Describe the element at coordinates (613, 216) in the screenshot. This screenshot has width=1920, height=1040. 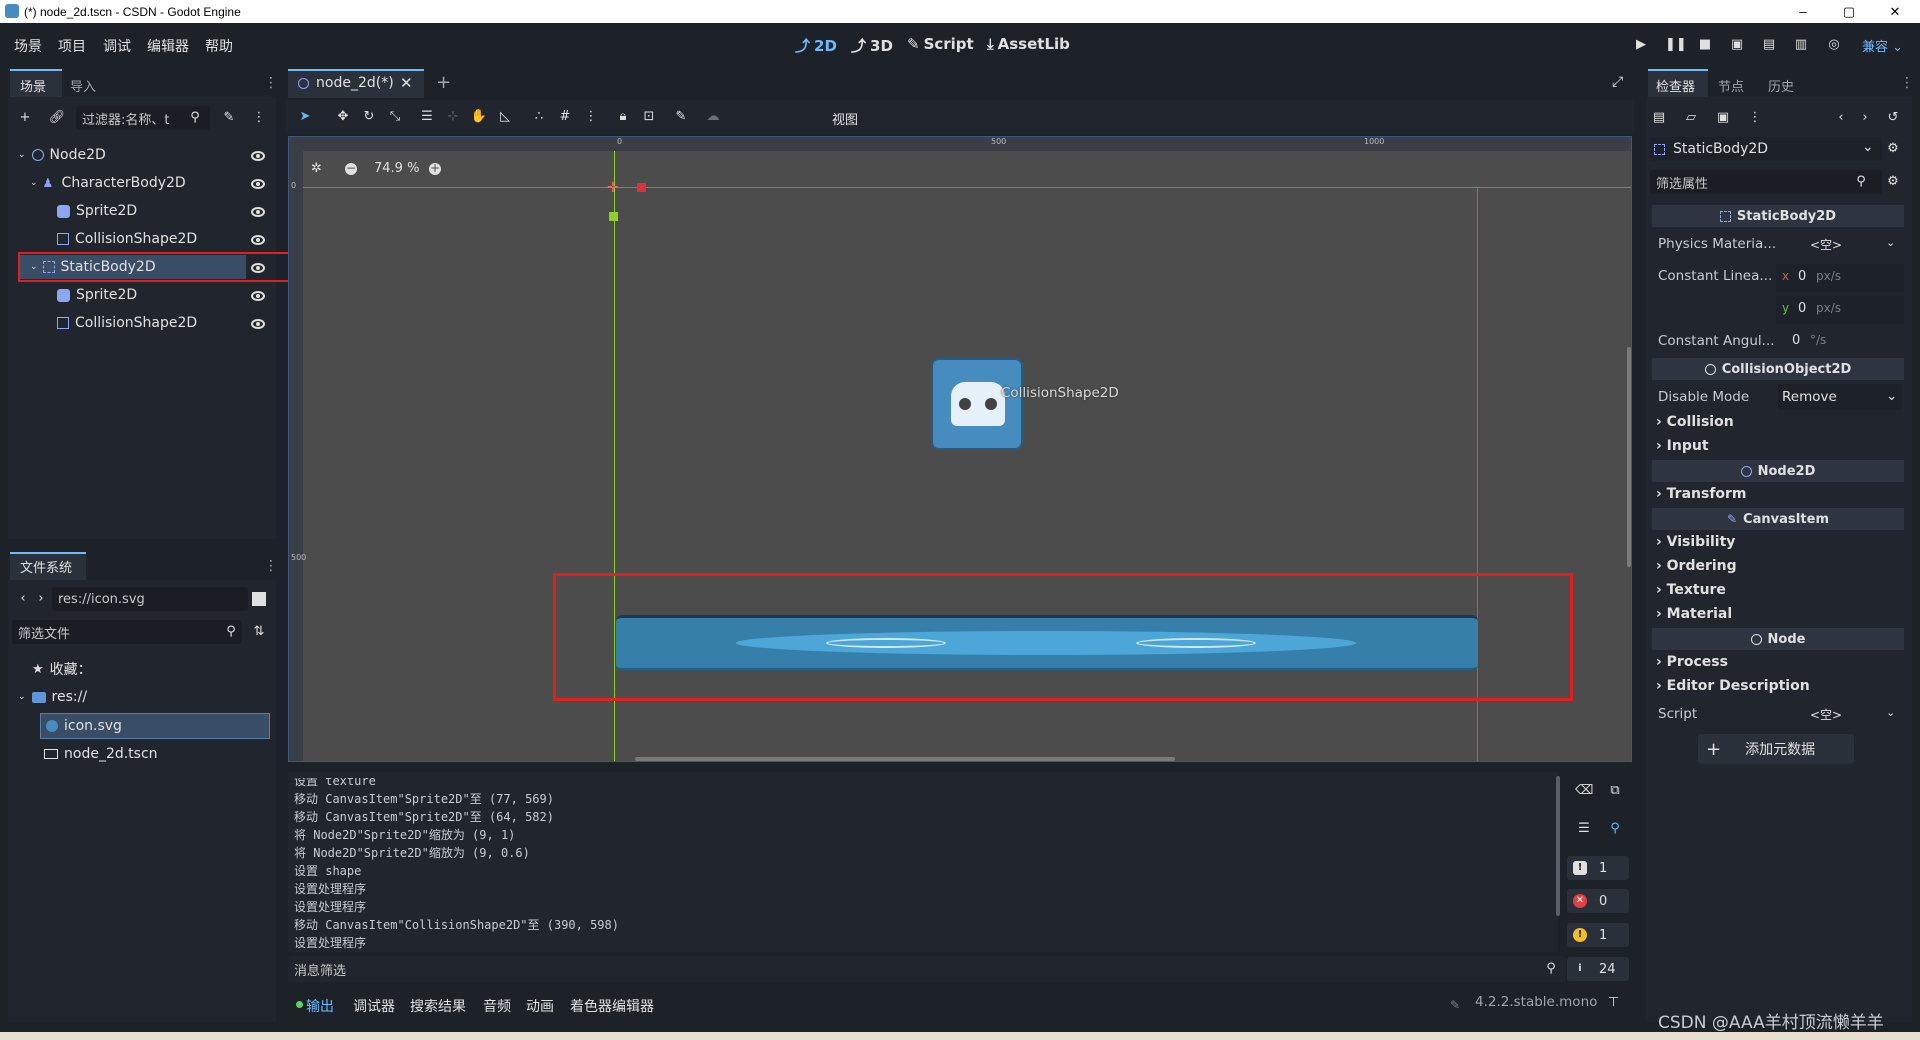
I see `handle-green` at that location.